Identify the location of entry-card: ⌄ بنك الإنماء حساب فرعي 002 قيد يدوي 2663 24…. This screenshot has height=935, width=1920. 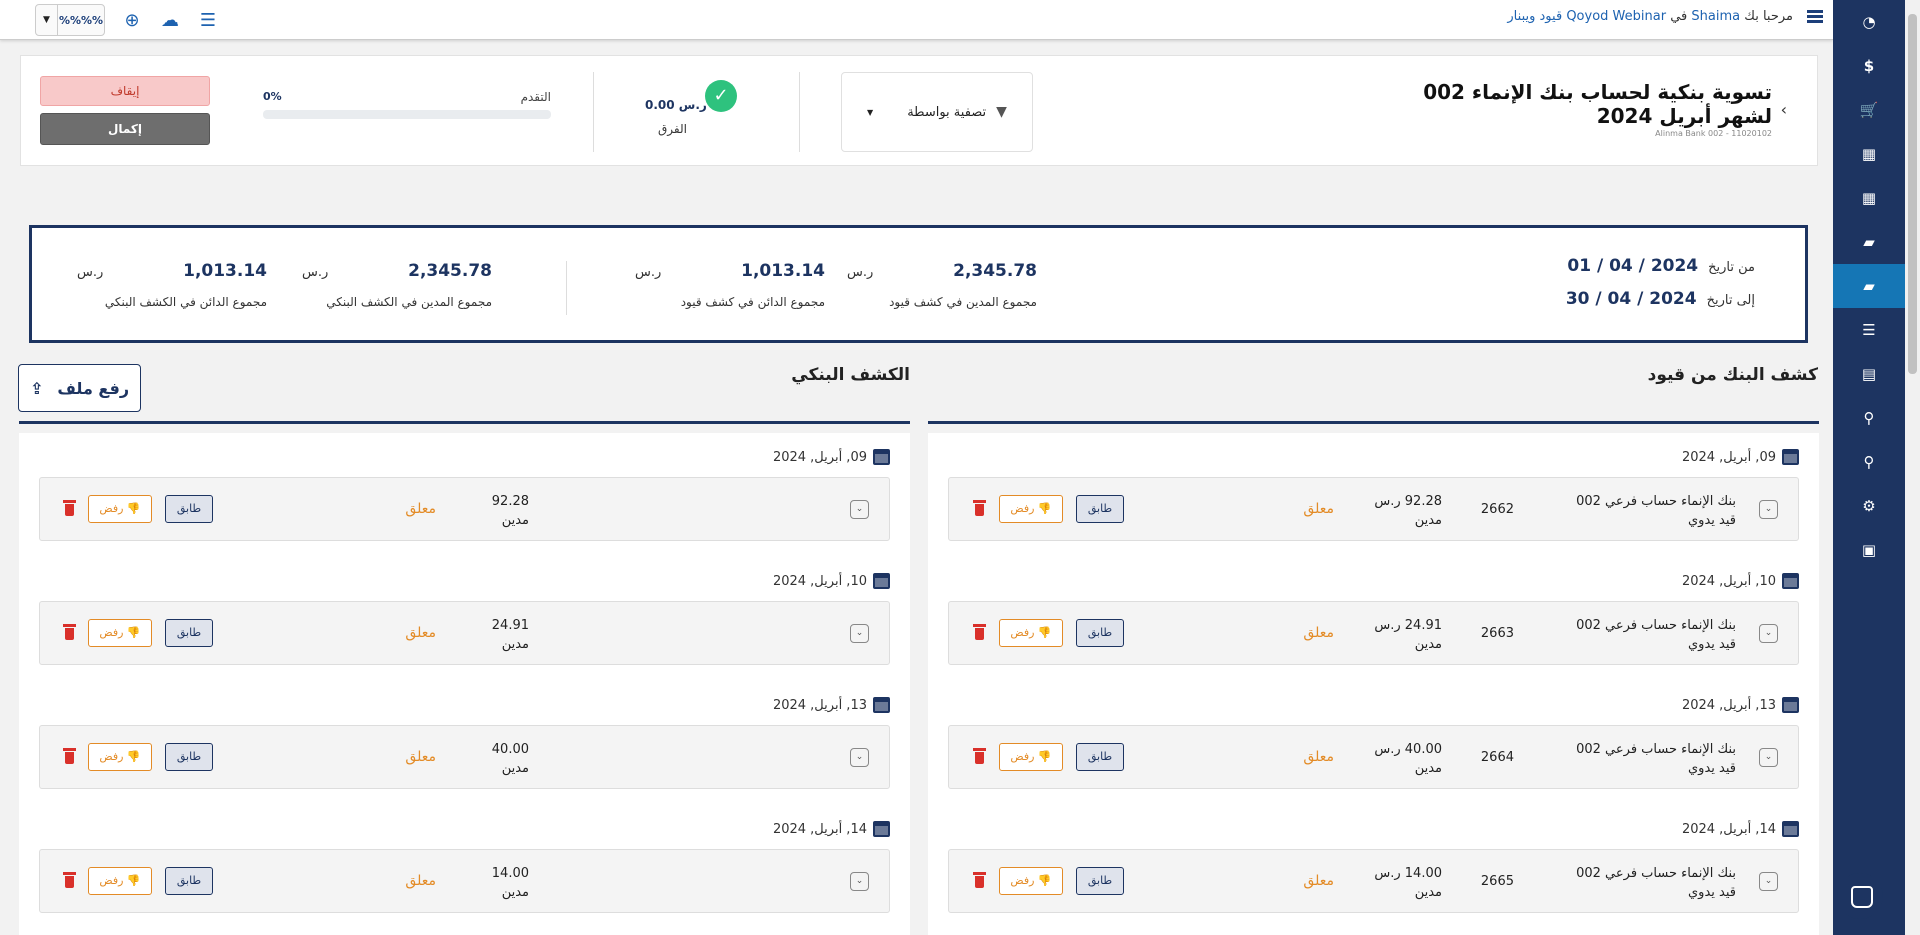
(1373, 633).